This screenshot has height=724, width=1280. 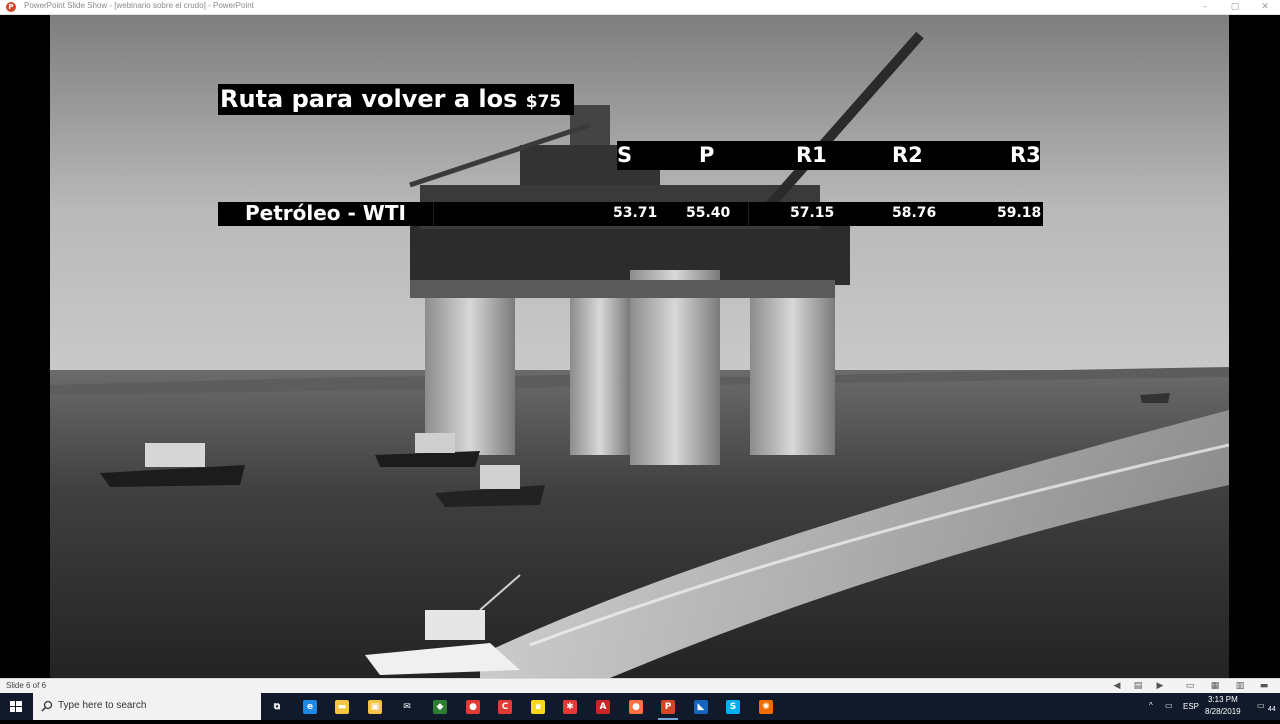 What do you see at coordinates (1160, 686) in the screenshot?
I see `next-slide-icon: ▶` at bounding box center [1160, 686].